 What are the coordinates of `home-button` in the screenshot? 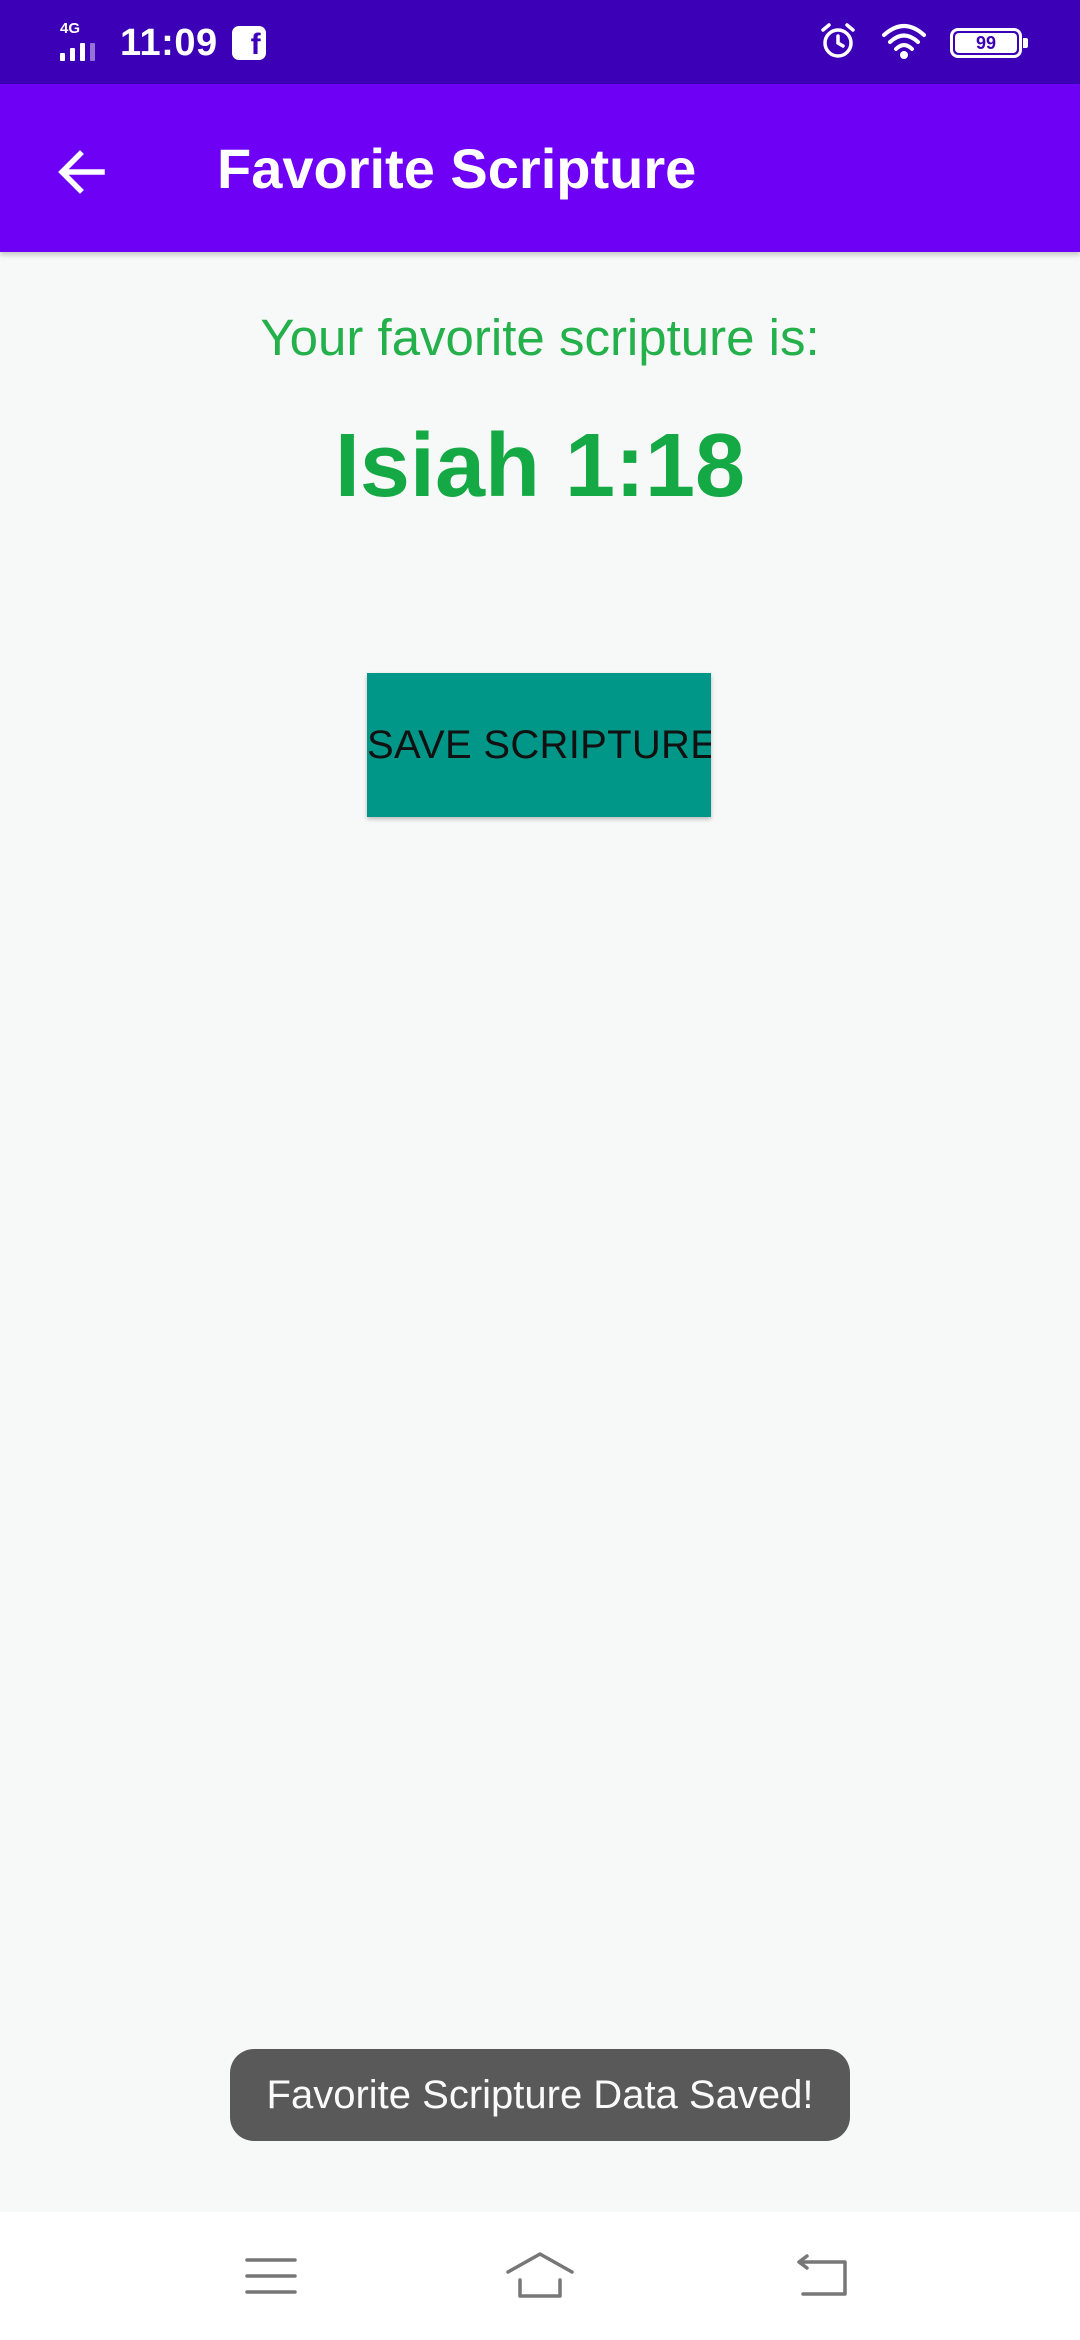 It's located at (540, 2276).